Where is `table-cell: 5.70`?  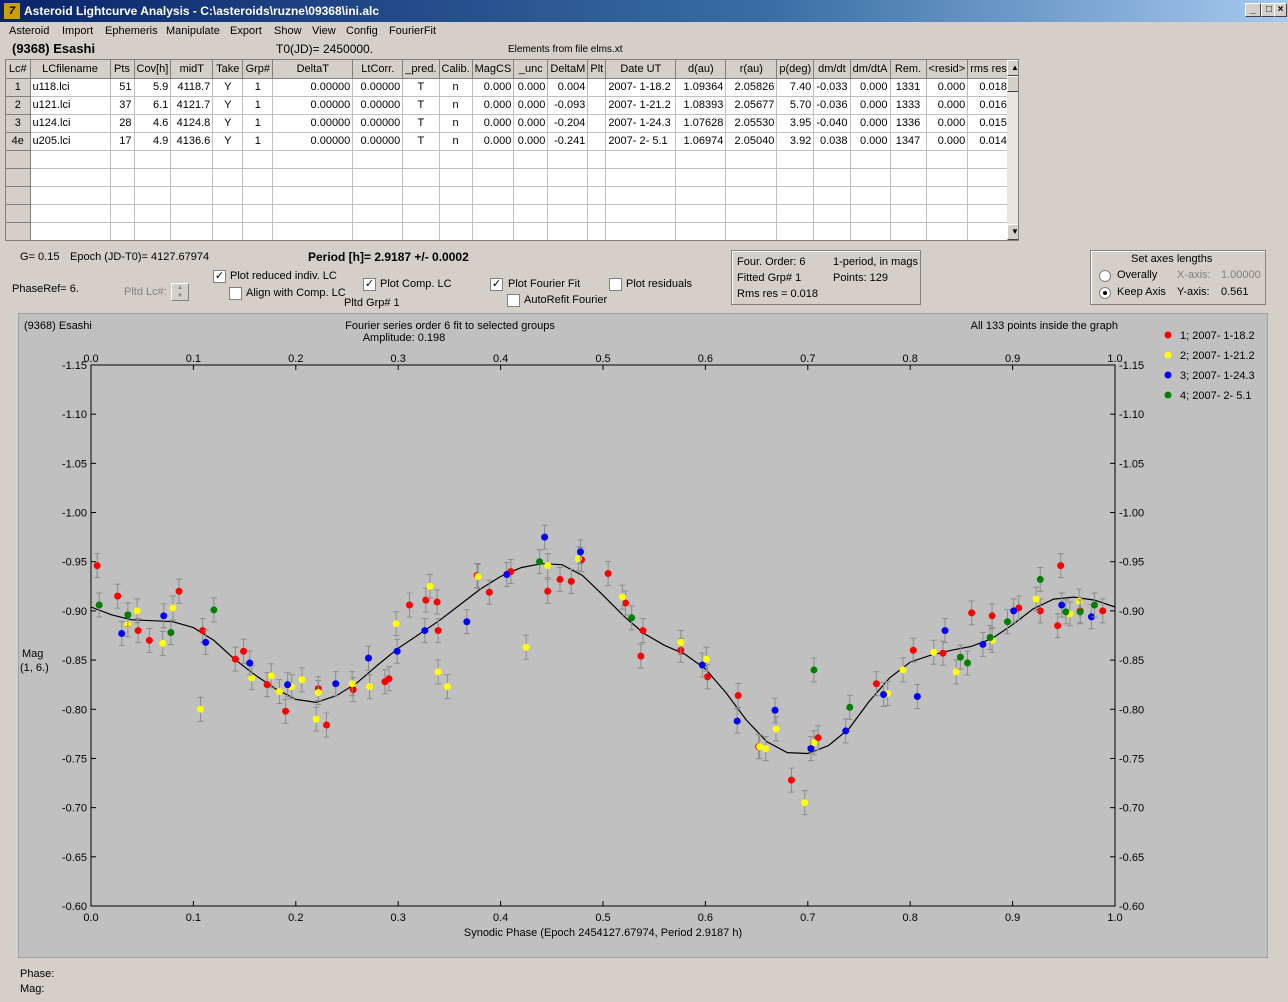
table-cell: 5.70 is located at coordinates (795, 105).